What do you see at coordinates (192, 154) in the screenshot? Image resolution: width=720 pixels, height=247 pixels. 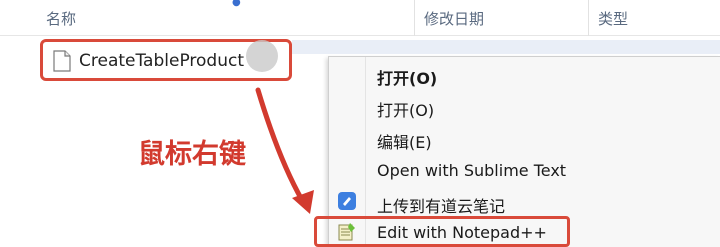 I see `right-click-annotation: 鼠标右键` at bounding box center [192, 154].